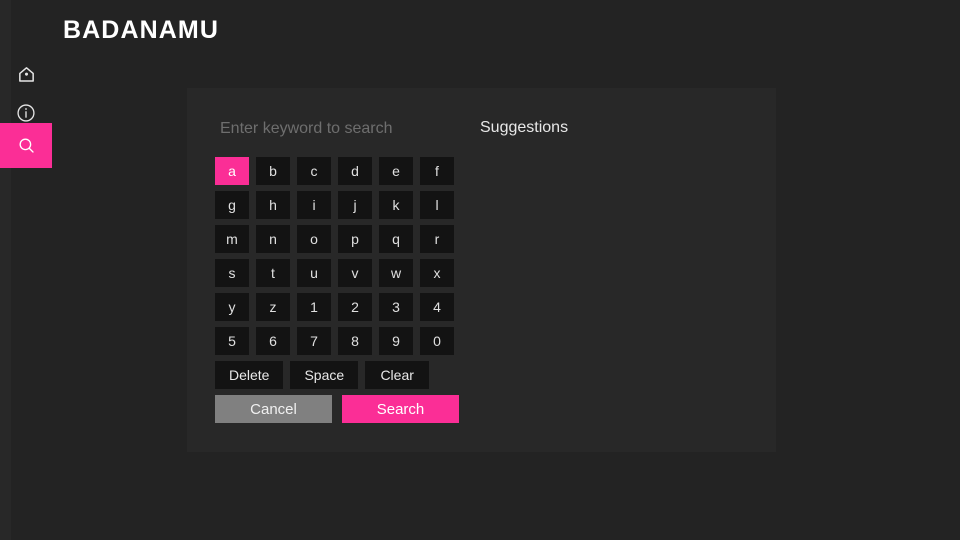 The height and width of the screenshot is (540, 960). Describe the element at coordinates (324, 375) in the screenshot. I see `space-key: Space` at that location.